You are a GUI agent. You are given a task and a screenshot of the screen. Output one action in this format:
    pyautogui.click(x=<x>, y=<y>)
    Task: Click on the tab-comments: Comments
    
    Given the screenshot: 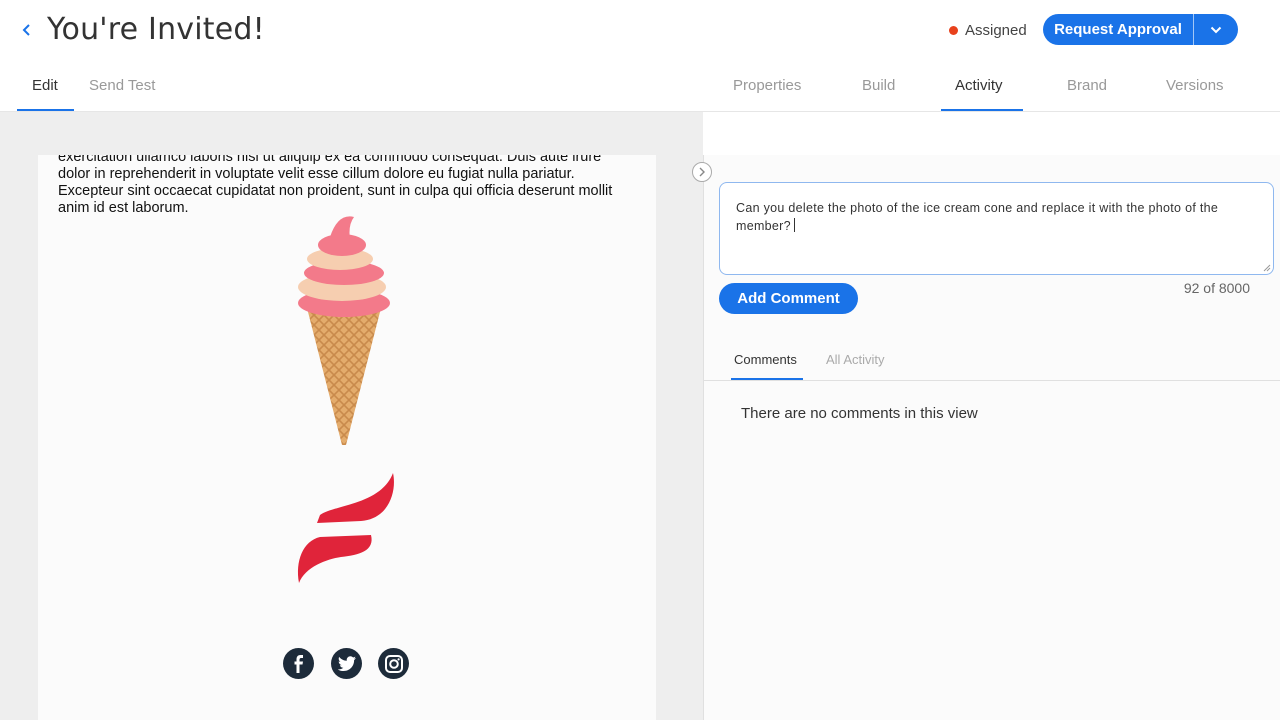 What is the action you would take?
    pyautogui.click(x=765, y=366)
    